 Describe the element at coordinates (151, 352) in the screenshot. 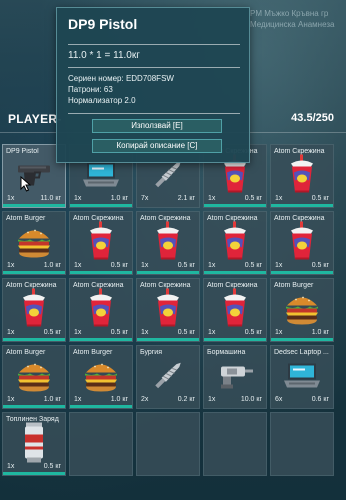

I see `item-name: Бургия` at that location.